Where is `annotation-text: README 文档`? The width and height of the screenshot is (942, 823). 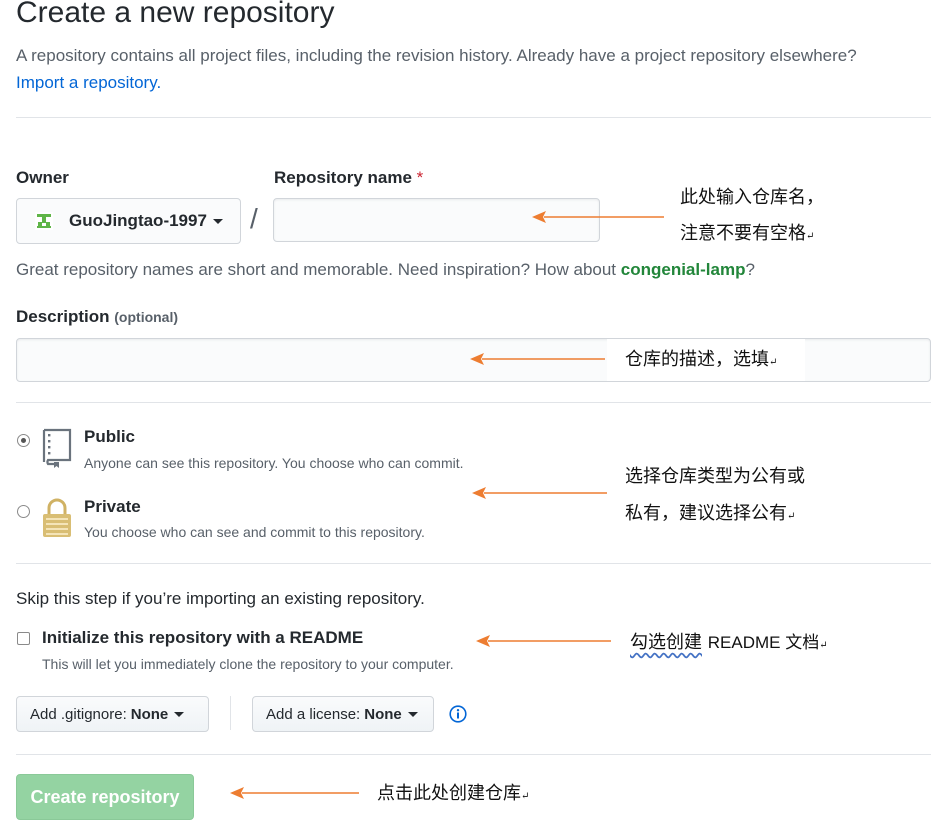 annotation-text: README 文档 is located at coordinates (763, 642).